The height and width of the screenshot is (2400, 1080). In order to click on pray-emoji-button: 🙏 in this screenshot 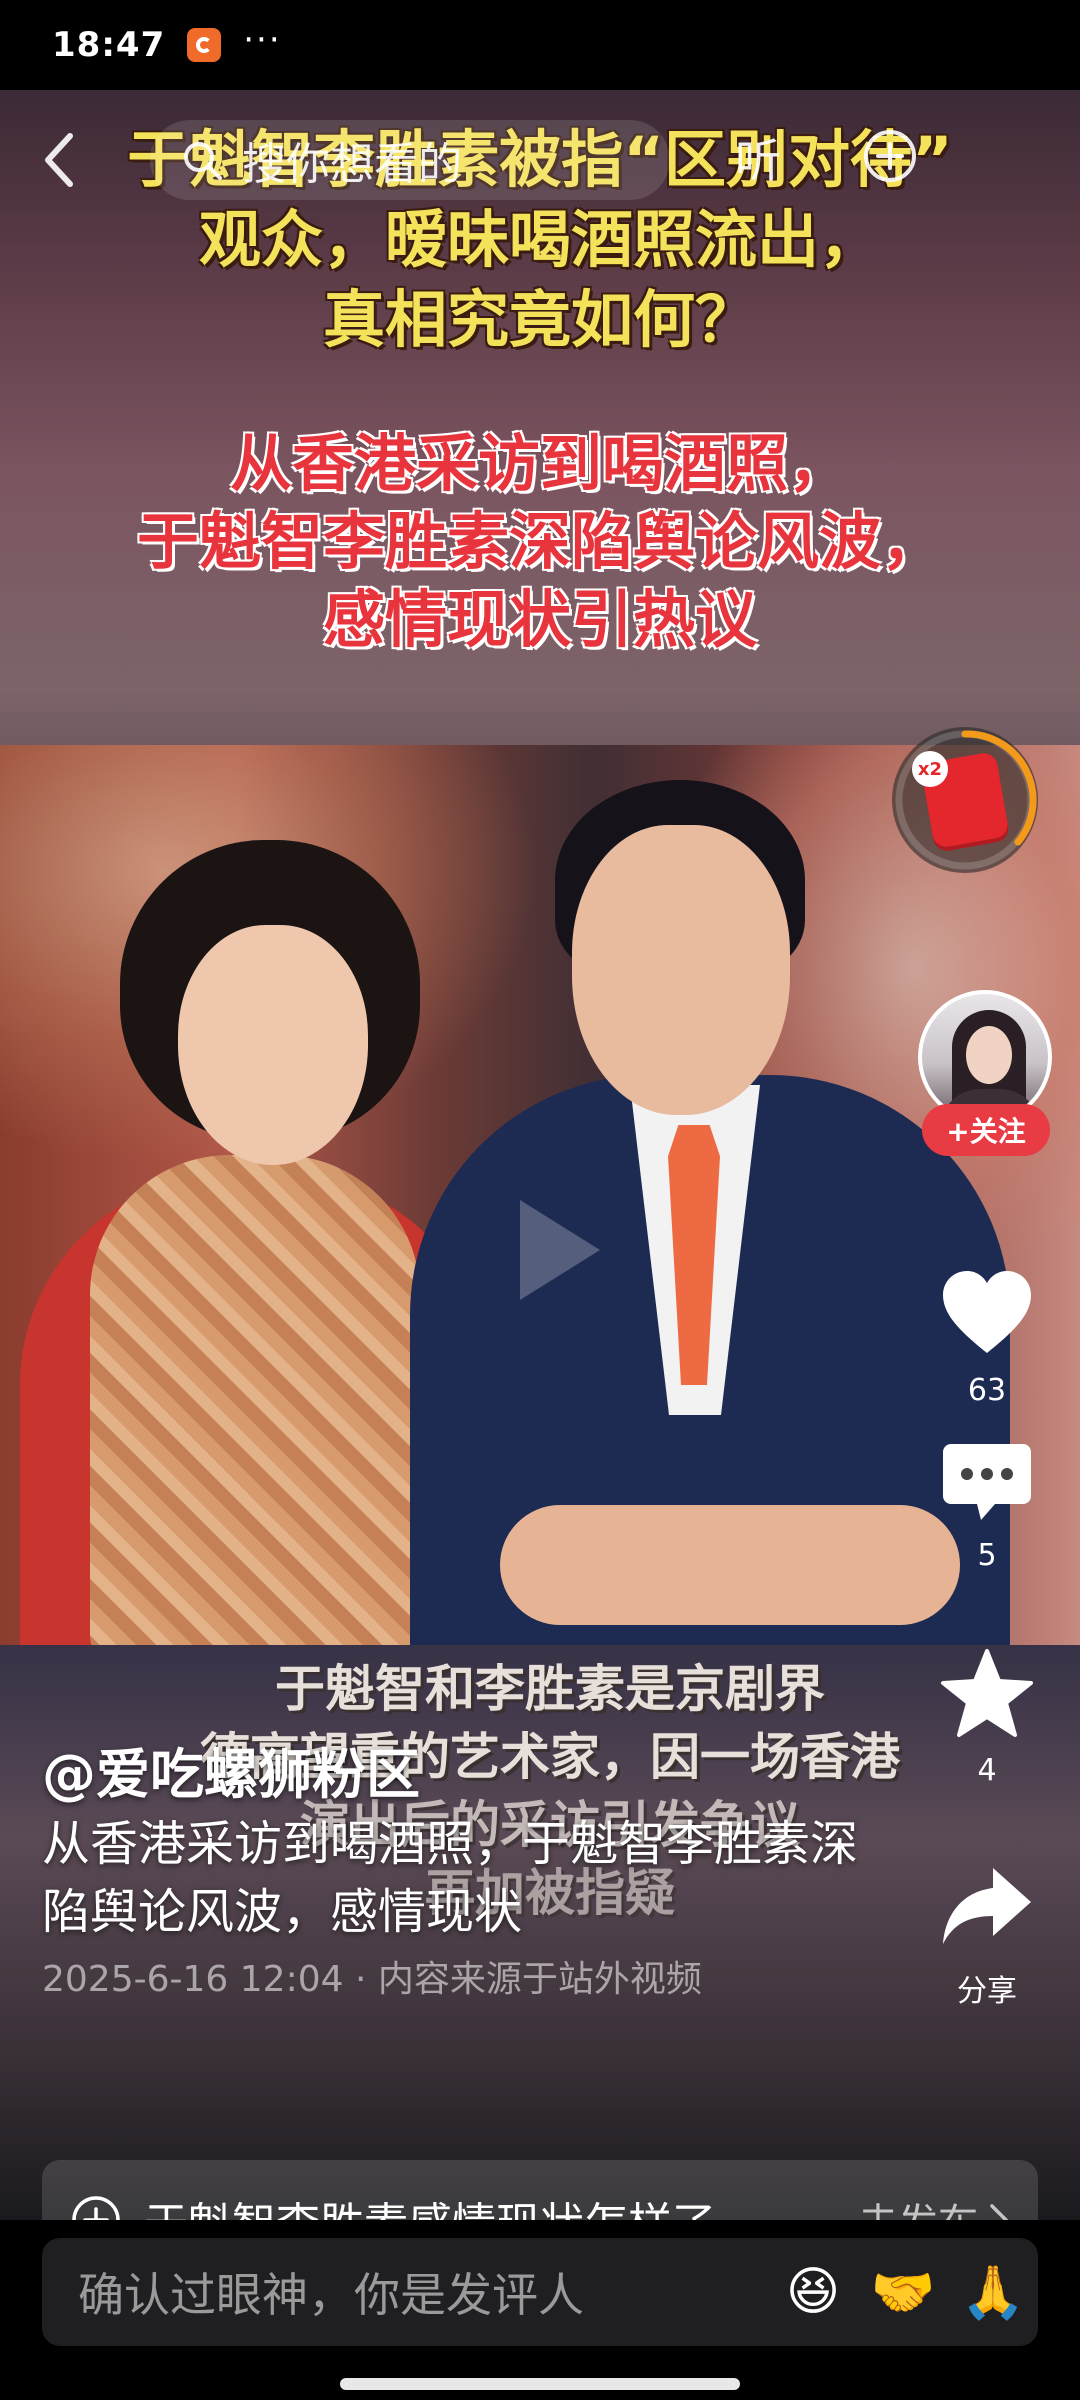, I will do `click(993, 2292)`.